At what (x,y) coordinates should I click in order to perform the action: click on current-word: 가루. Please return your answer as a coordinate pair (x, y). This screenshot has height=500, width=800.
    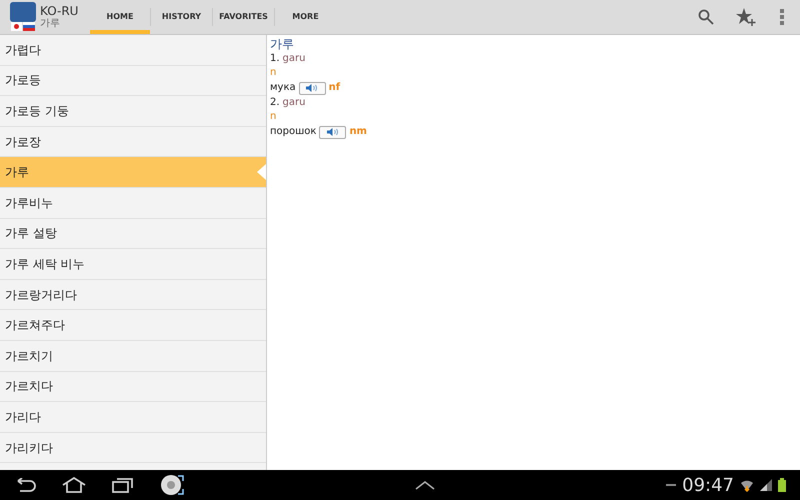
    Looking at the image, I should click on (50, 24).